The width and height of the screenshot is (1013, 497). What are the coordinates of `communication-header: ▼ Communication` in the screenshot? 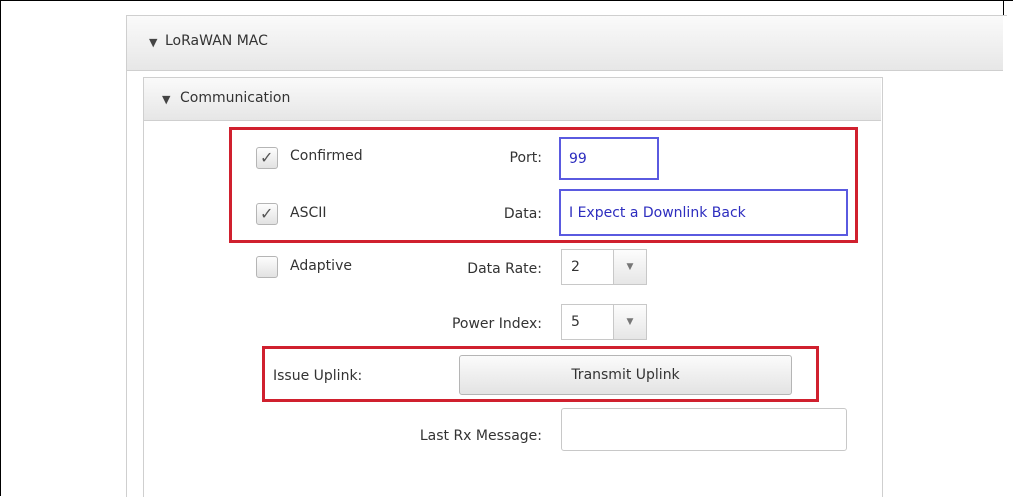 It's located at (512, 99).